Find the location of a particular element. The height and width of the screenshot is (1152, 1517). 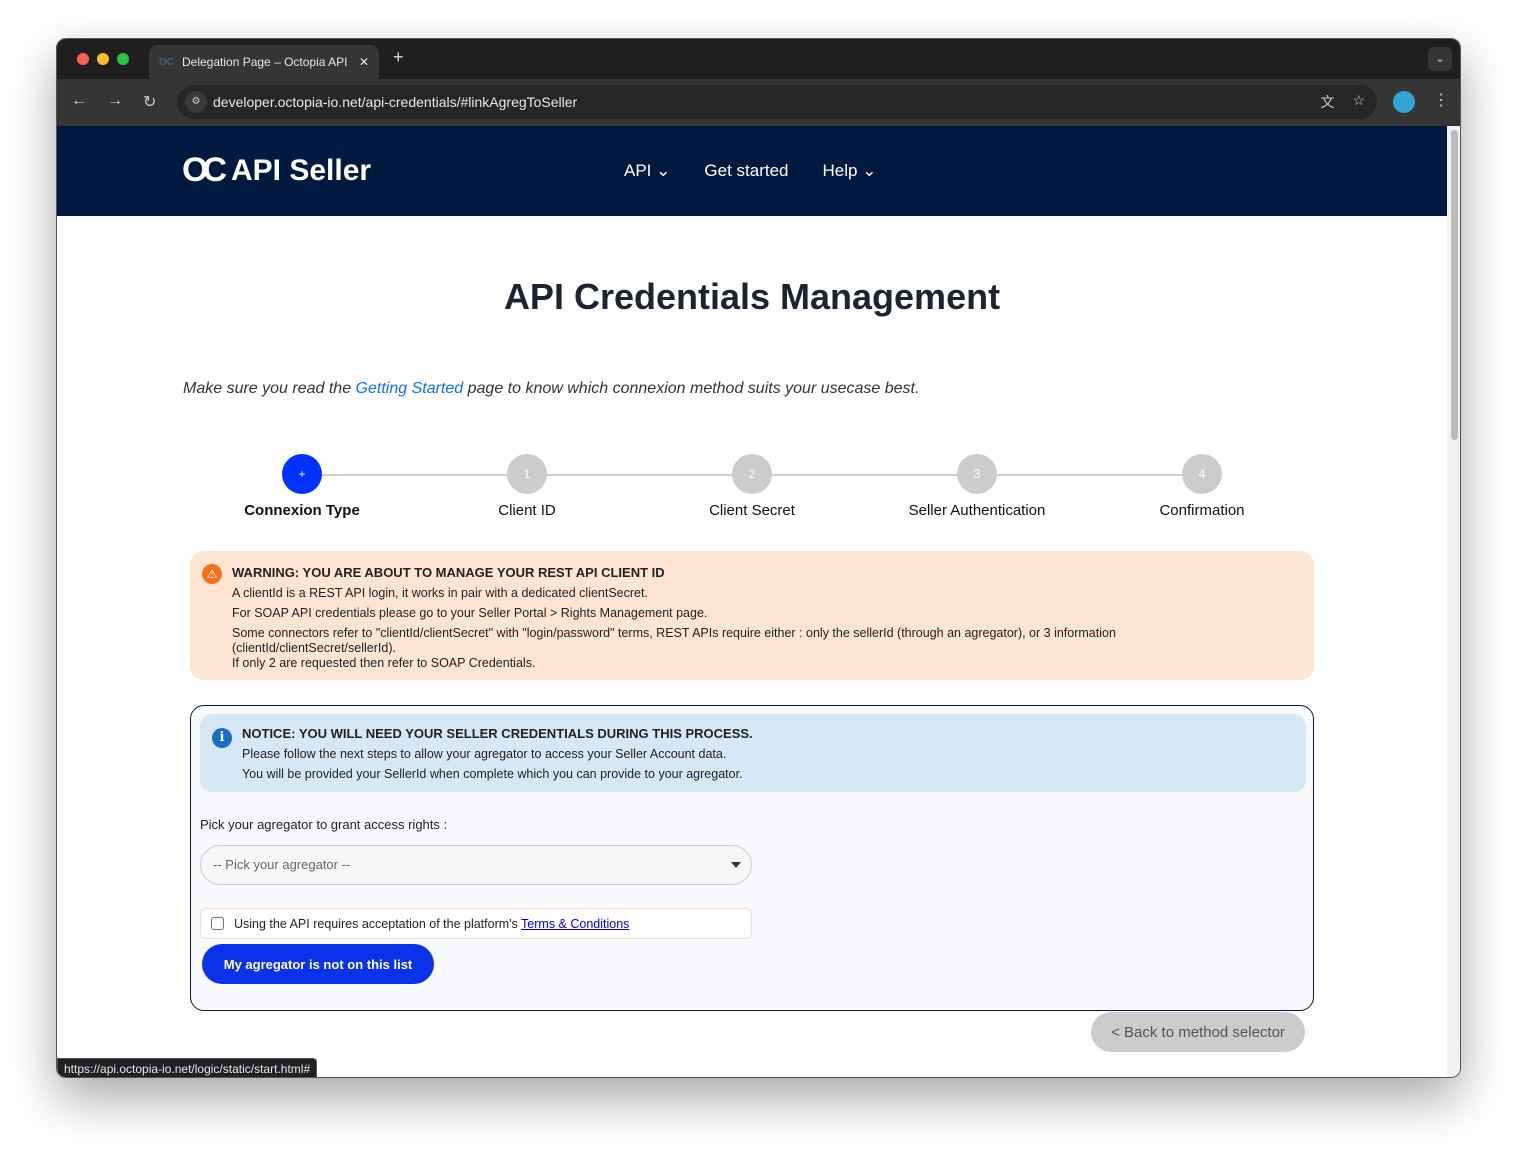

tab-bar: OC Delegation Page – Octopia API ✕ + ⌄ is located at coordinates (758, 59).